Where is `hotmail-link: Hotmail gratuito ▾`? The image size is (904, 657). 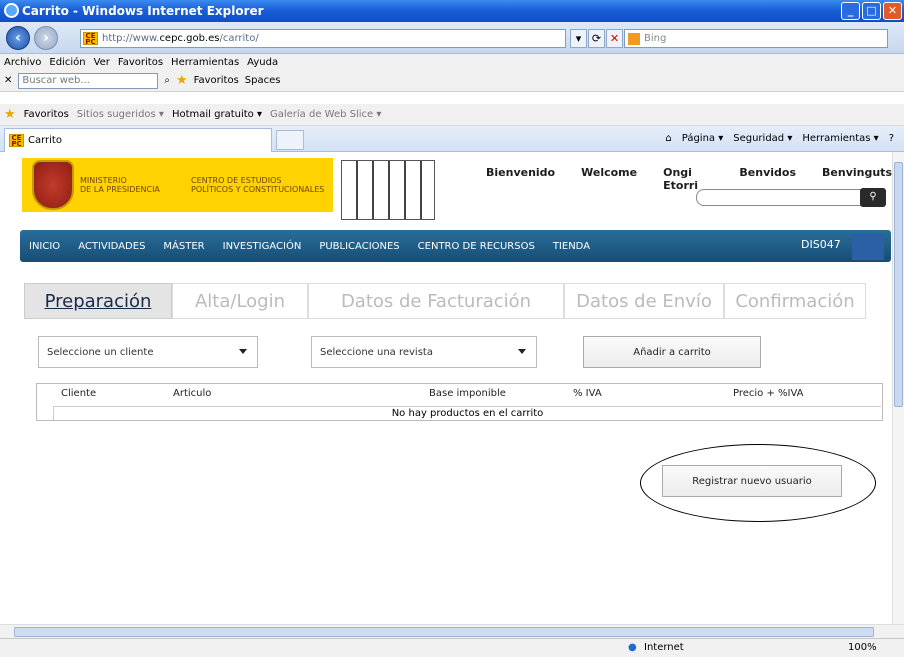 hotmail-link: Hotmail gratuito ▾ is located at coordinates (217, 114).